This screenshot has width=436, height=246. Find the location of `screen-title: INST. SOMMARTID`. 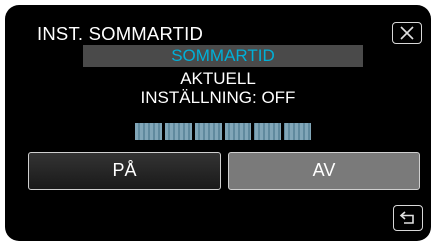

screen-title: INST. SOMMARTID is located at coordinates (120, 33).